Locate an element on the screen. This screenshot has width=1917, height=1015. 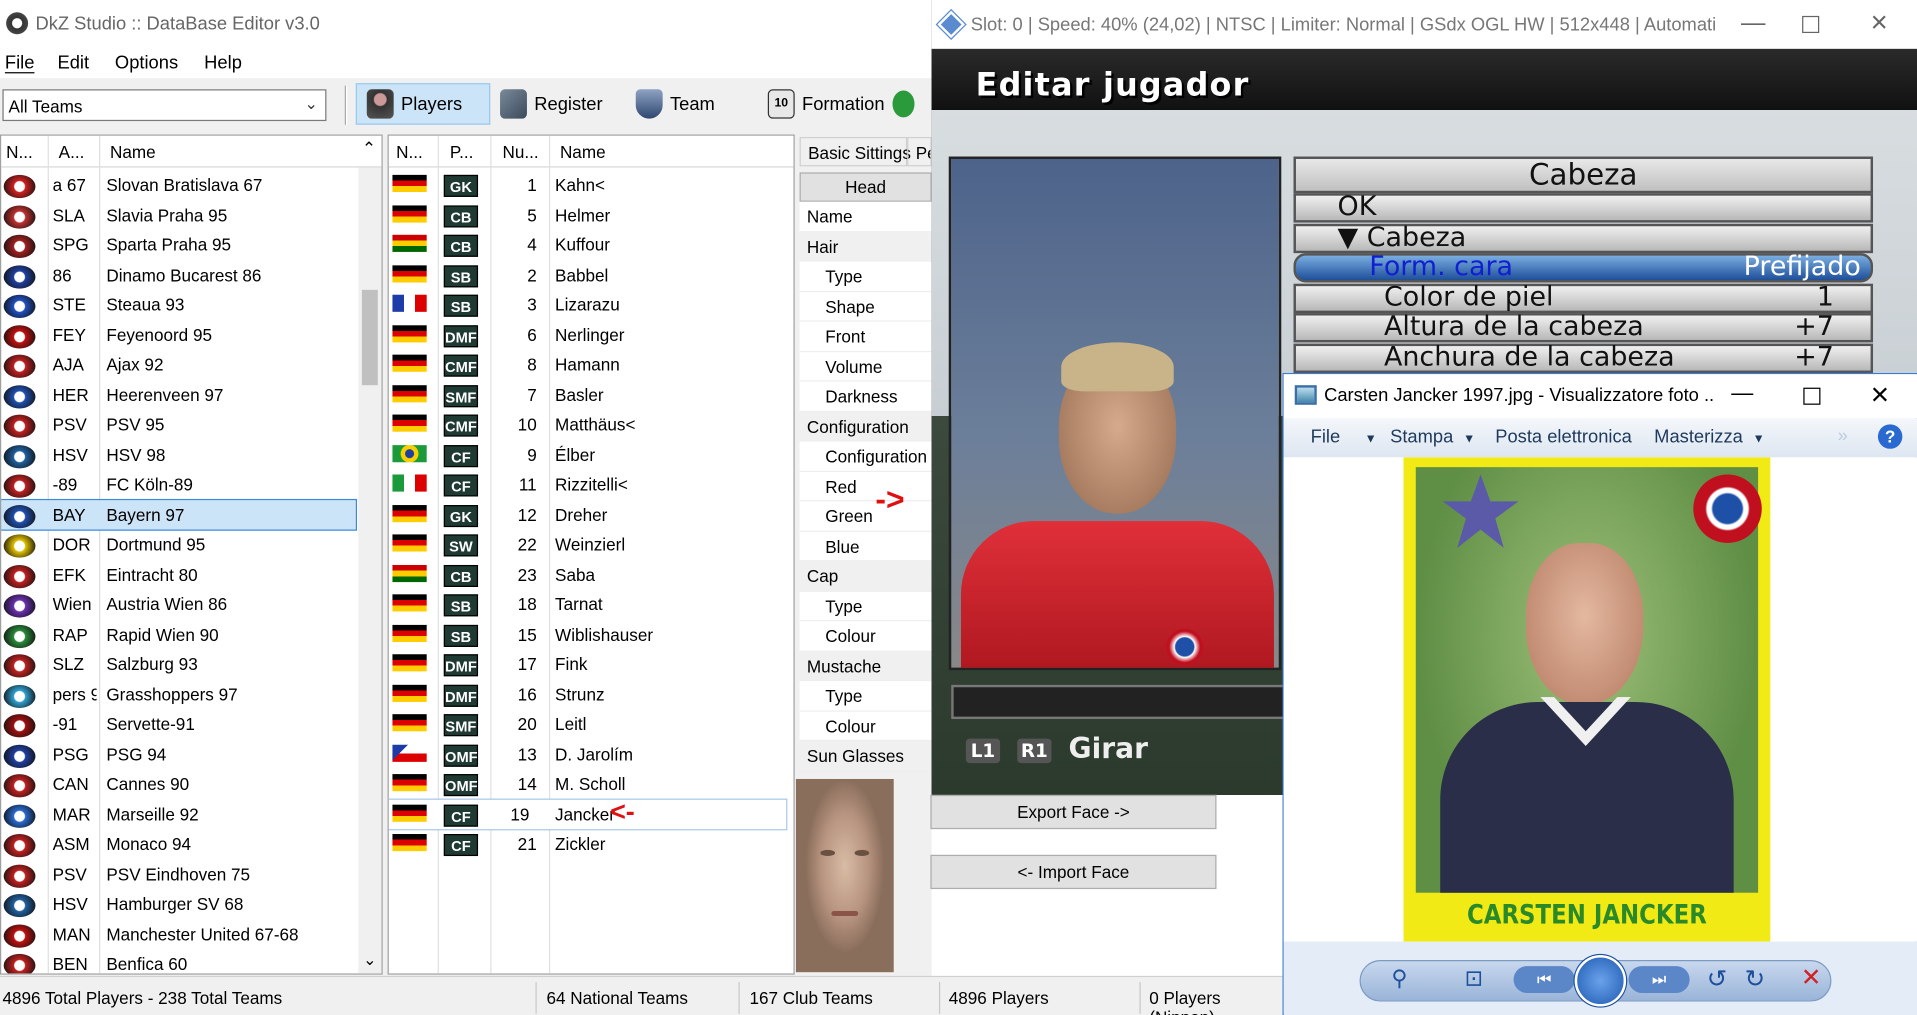
player-row: GK 1 Kahn< is located at coordinates (591, 185).